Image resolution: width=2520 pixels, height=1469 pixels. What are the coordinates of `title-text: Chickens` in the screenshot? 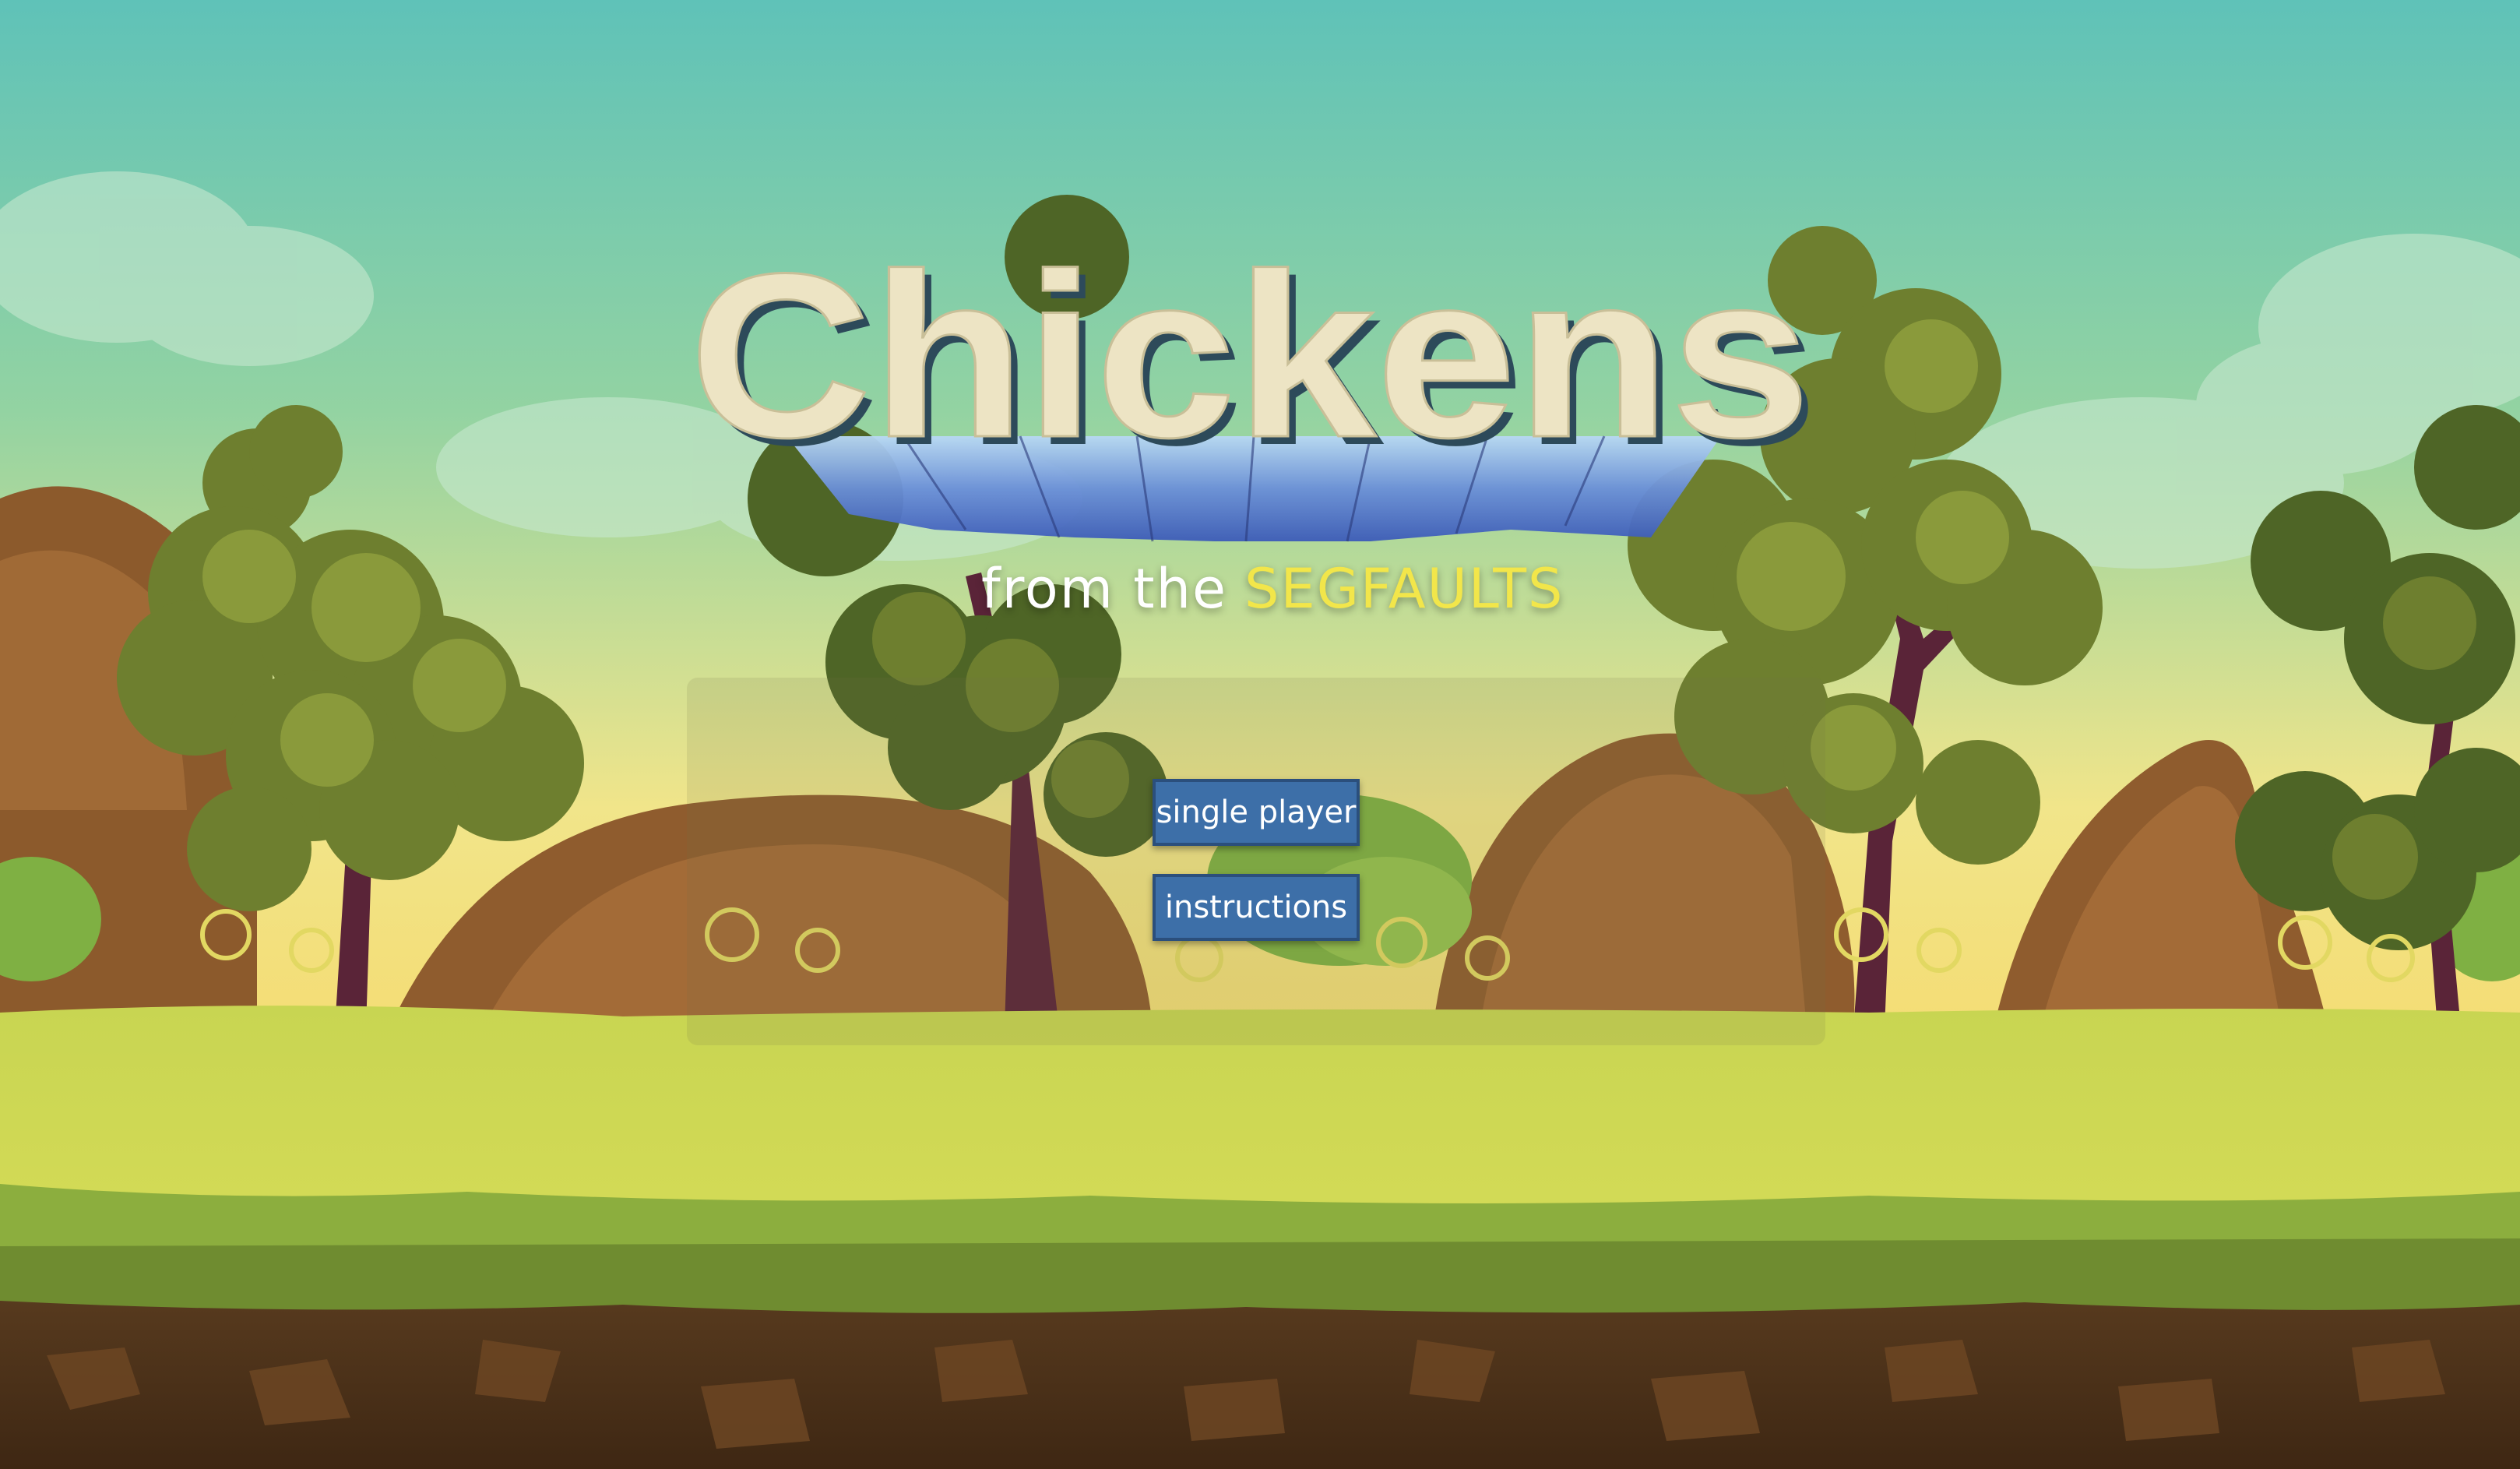 It's located at (1250, 360).